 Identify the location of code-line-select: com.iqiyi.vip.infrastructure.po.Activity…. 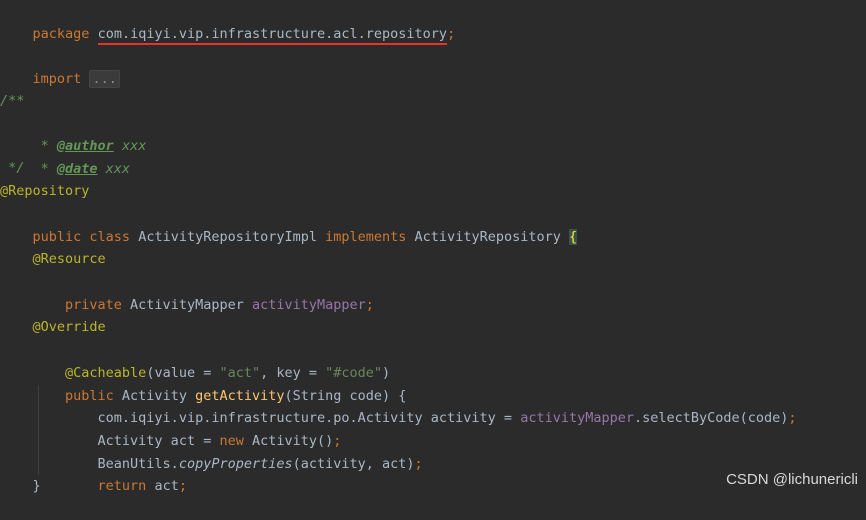
(398, 405).